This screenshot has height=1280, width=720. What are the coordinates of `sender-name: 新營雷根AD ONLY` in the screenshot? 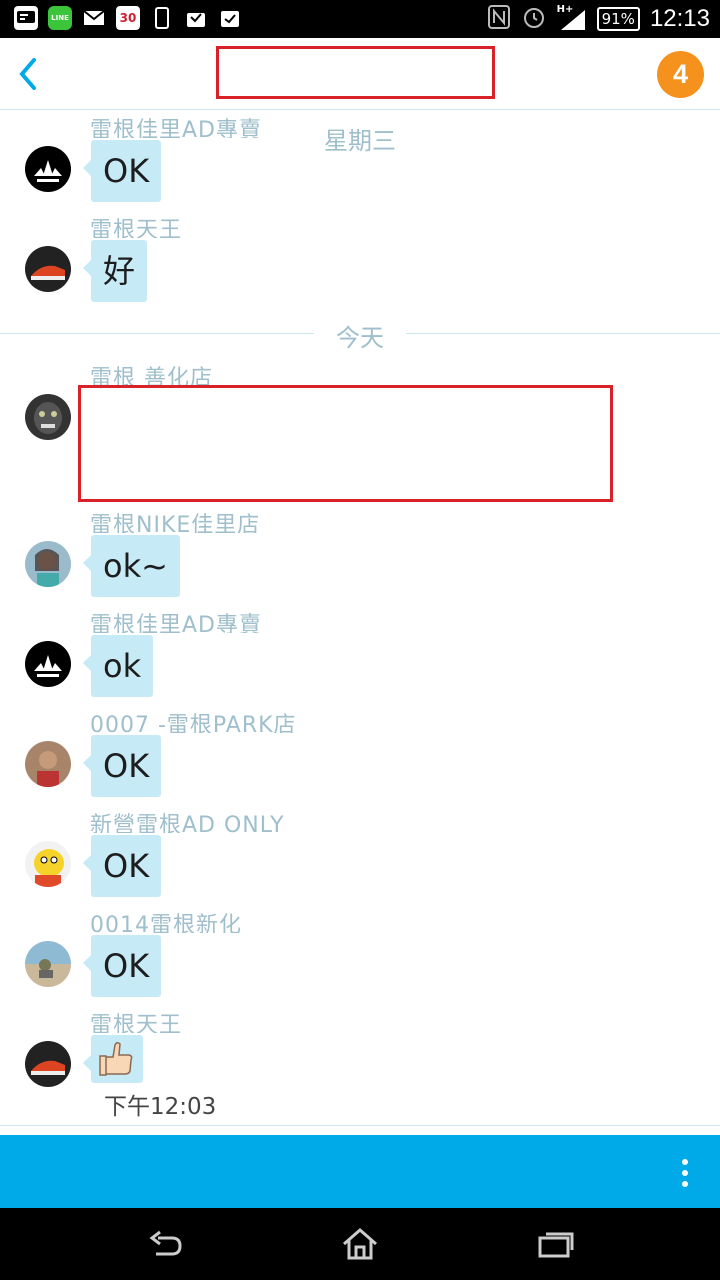 It's located at (187, 823).